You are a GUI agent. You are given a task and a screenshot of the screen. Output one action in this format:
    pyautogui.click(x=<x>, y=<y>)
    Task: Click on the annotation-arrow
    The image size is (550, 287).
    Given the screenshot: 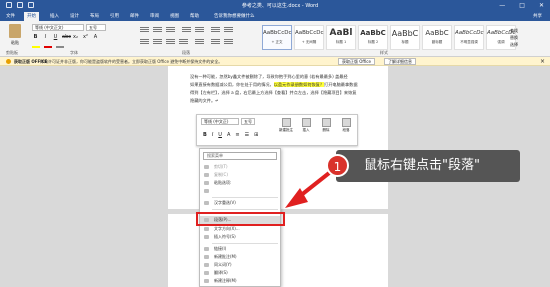 What is the action you would take?
    pyautogui.click(x=312, y=186)
    